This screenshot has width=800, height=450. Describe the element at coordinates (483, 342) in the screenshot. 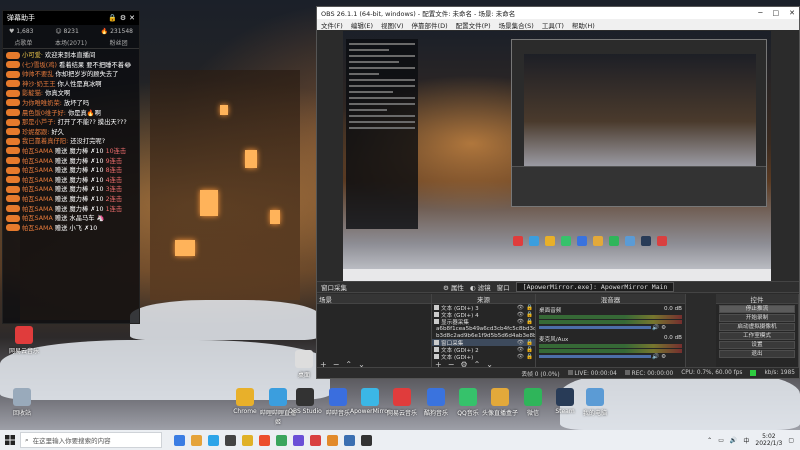

I see `source-item: 窗口采集 👁 🔒` at that location.